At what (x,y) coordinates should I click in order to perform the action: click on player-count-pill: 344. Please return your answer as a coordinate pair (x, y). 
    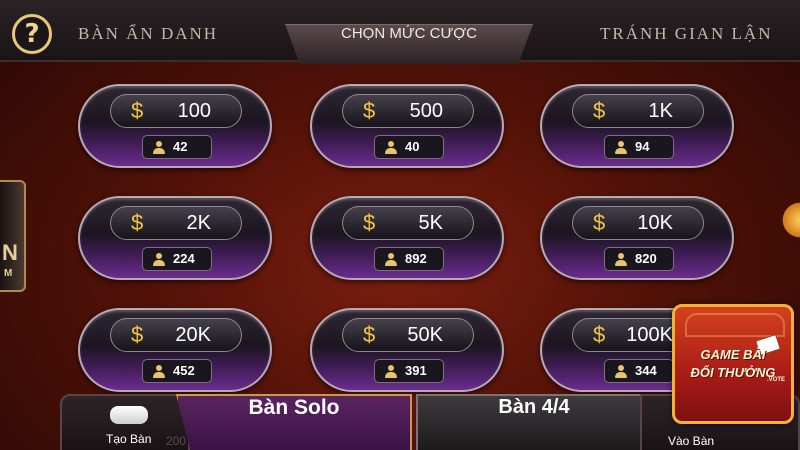
    Looking at the image, I should click on (639, 371).